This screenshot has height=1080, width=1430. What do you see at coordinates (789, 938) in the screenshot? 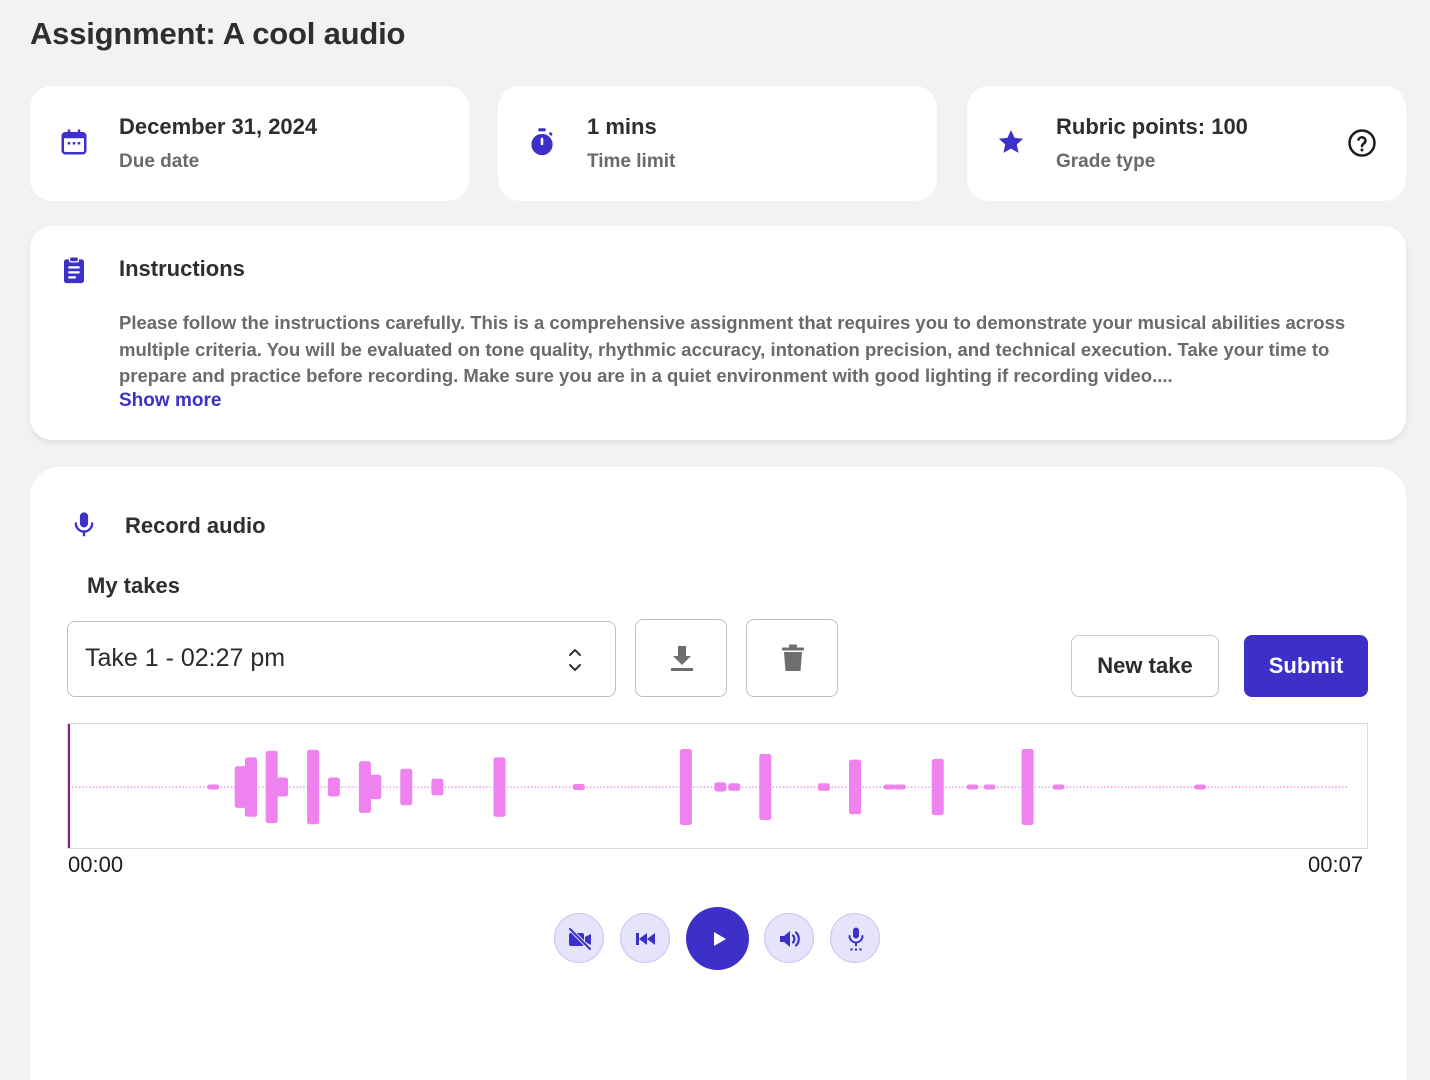
I see `volume-button` at bounding box center [789, 938].